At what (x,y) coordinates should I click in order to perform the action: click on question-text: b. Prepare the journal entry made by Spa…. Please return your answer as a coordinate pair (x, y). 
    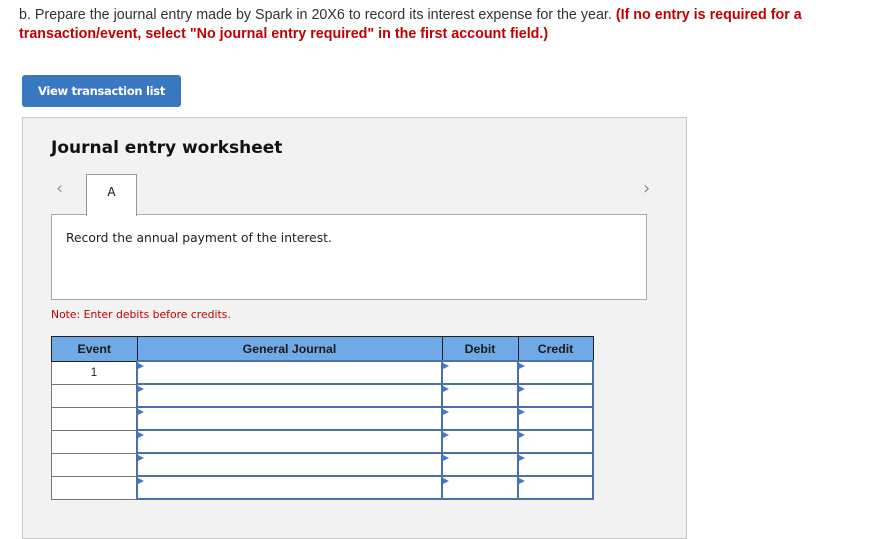
    Looking at the image, I should click on (454, 25).